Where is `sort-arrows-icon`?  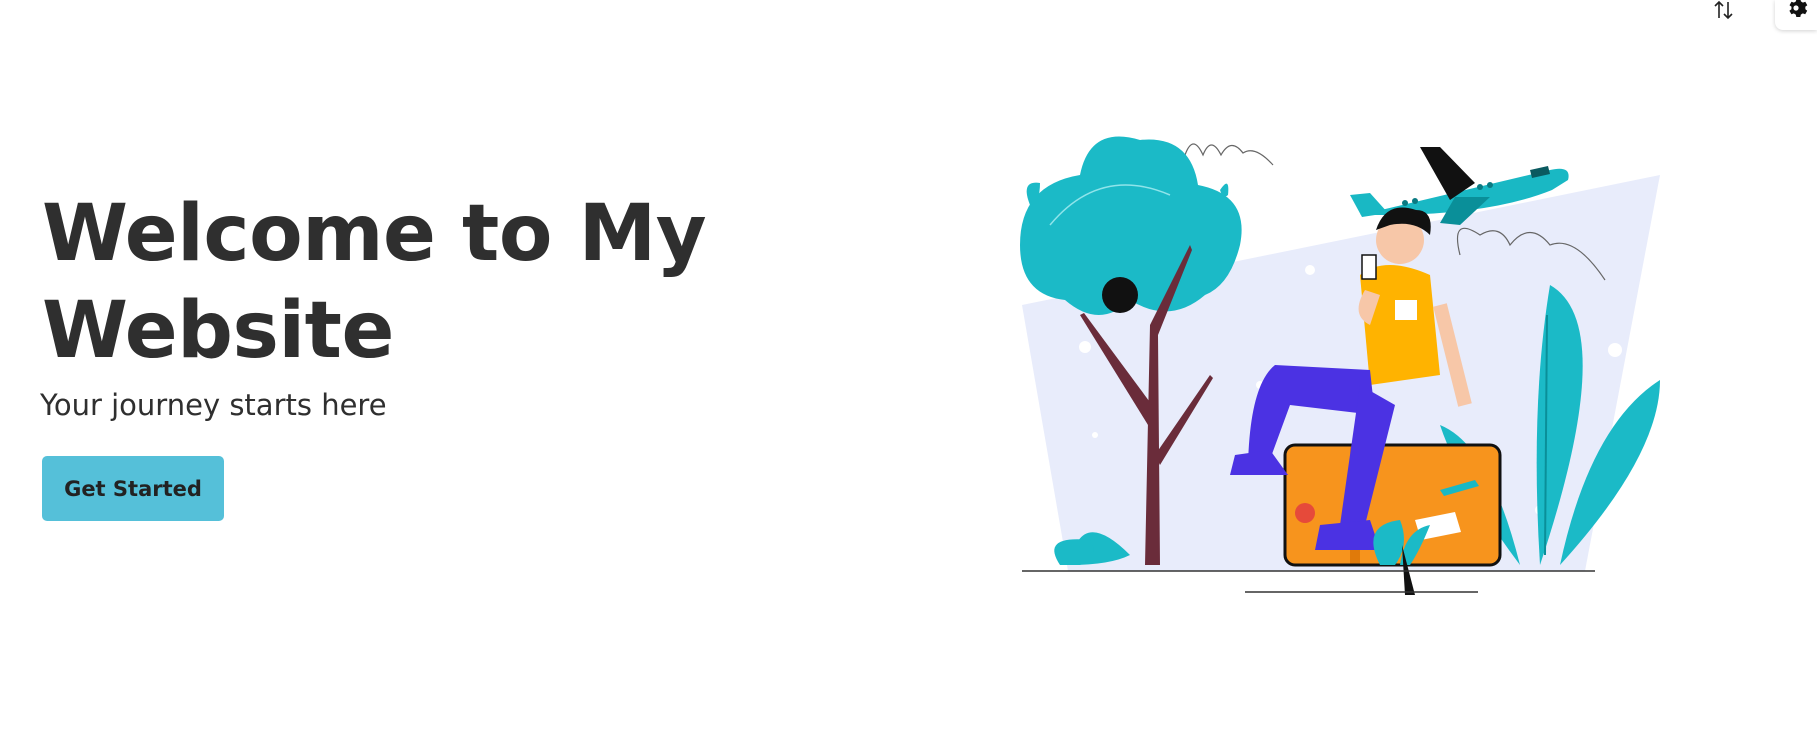 sort-arrows-icon is located at coordinates (1724, 10).